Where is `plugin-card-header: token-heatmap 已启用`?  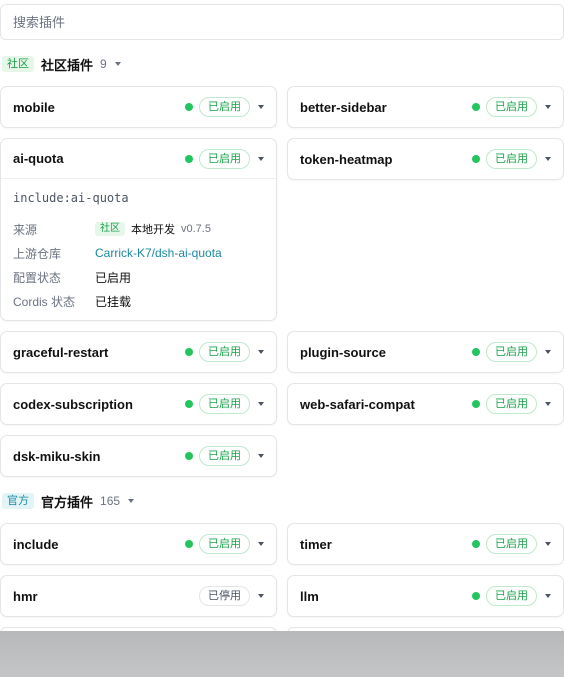 plugin-card-header: token-heatmap 已启用 is located at coordinates (425, 159).